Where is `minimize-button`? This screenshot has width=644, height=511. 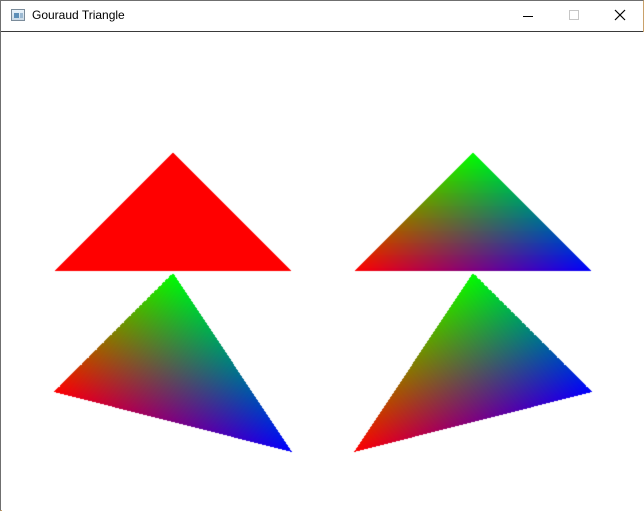 minimize-button is located at coordinates (528, 16).